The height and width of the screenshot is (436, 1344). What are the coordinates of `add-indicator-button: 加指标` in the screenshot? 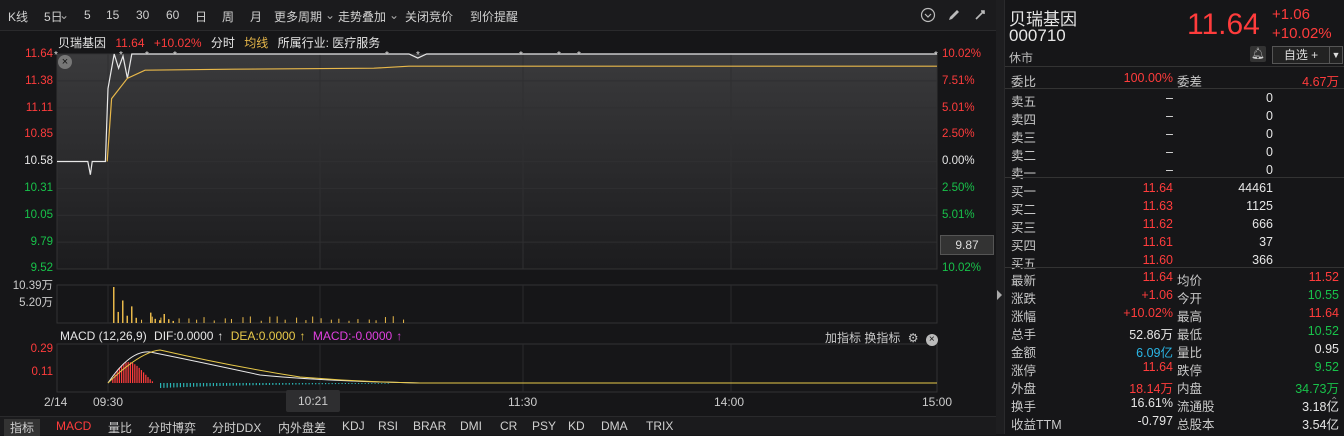 It's located at (843, 338).